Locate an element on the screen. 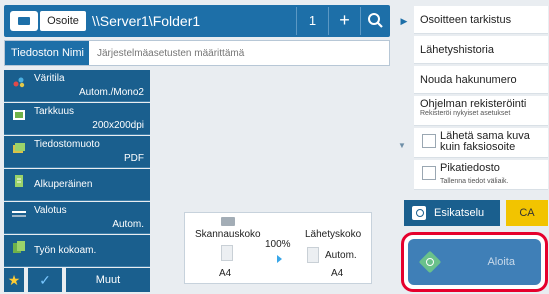 The image size is (549, 294). send-page-icon is located at coordinates (313, 255).